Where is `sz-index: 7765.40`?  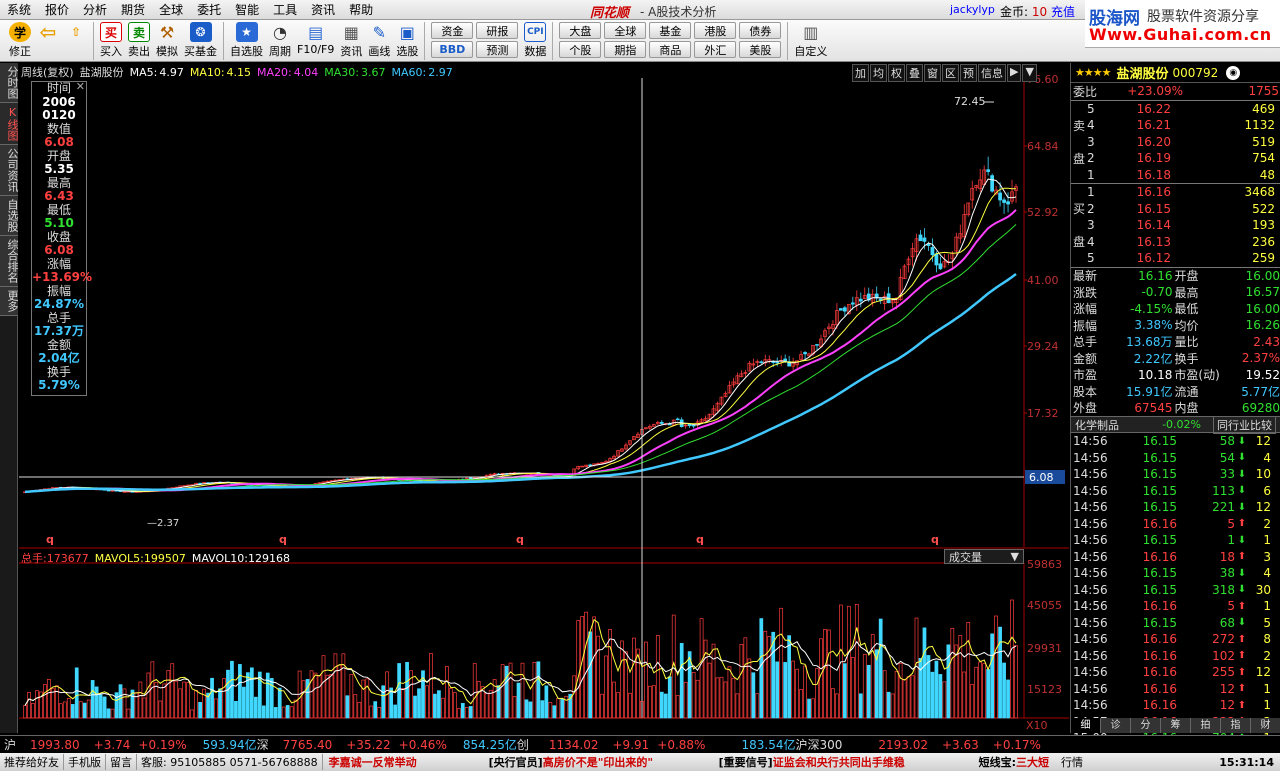 sz-index: 7765.40 is located at coordinates (308, 745).